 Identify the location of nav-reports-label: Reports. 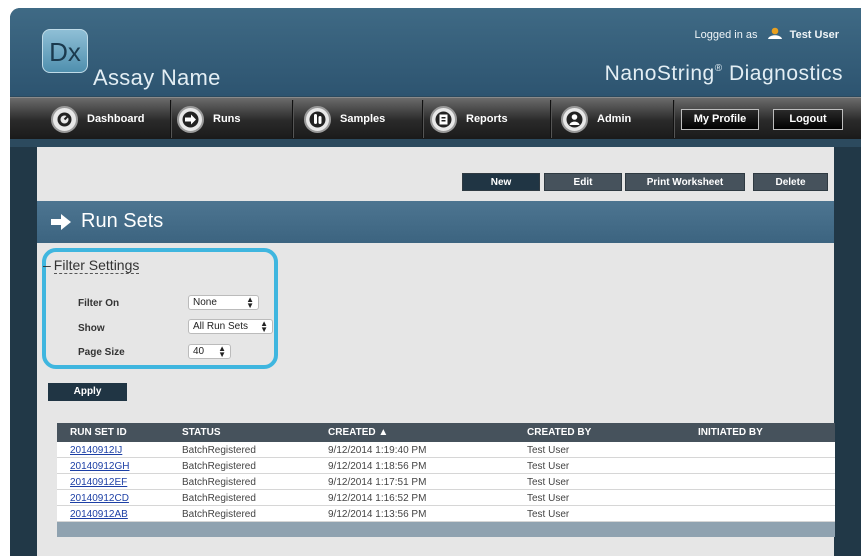
(487, 119).